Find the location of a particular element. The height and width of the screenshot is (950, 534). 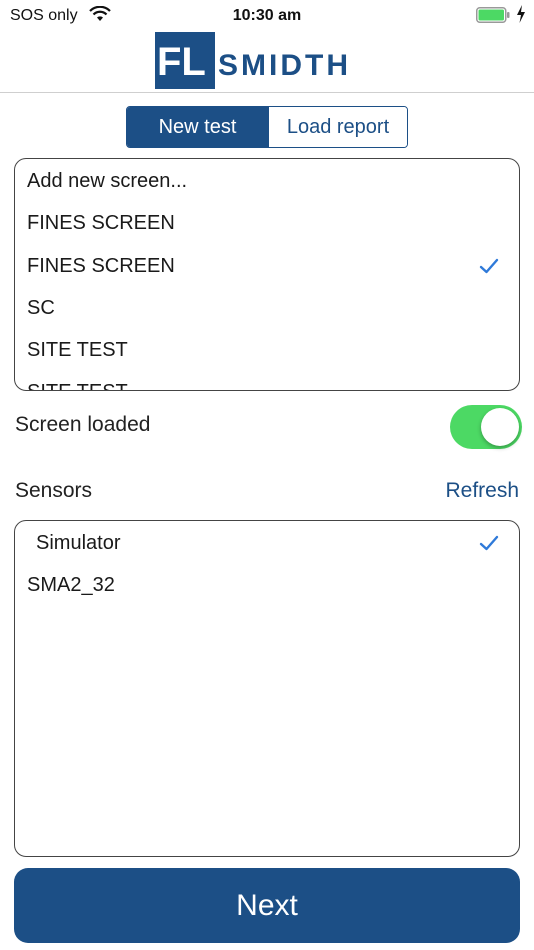

battery-icon is located at coordinates (493, 15).